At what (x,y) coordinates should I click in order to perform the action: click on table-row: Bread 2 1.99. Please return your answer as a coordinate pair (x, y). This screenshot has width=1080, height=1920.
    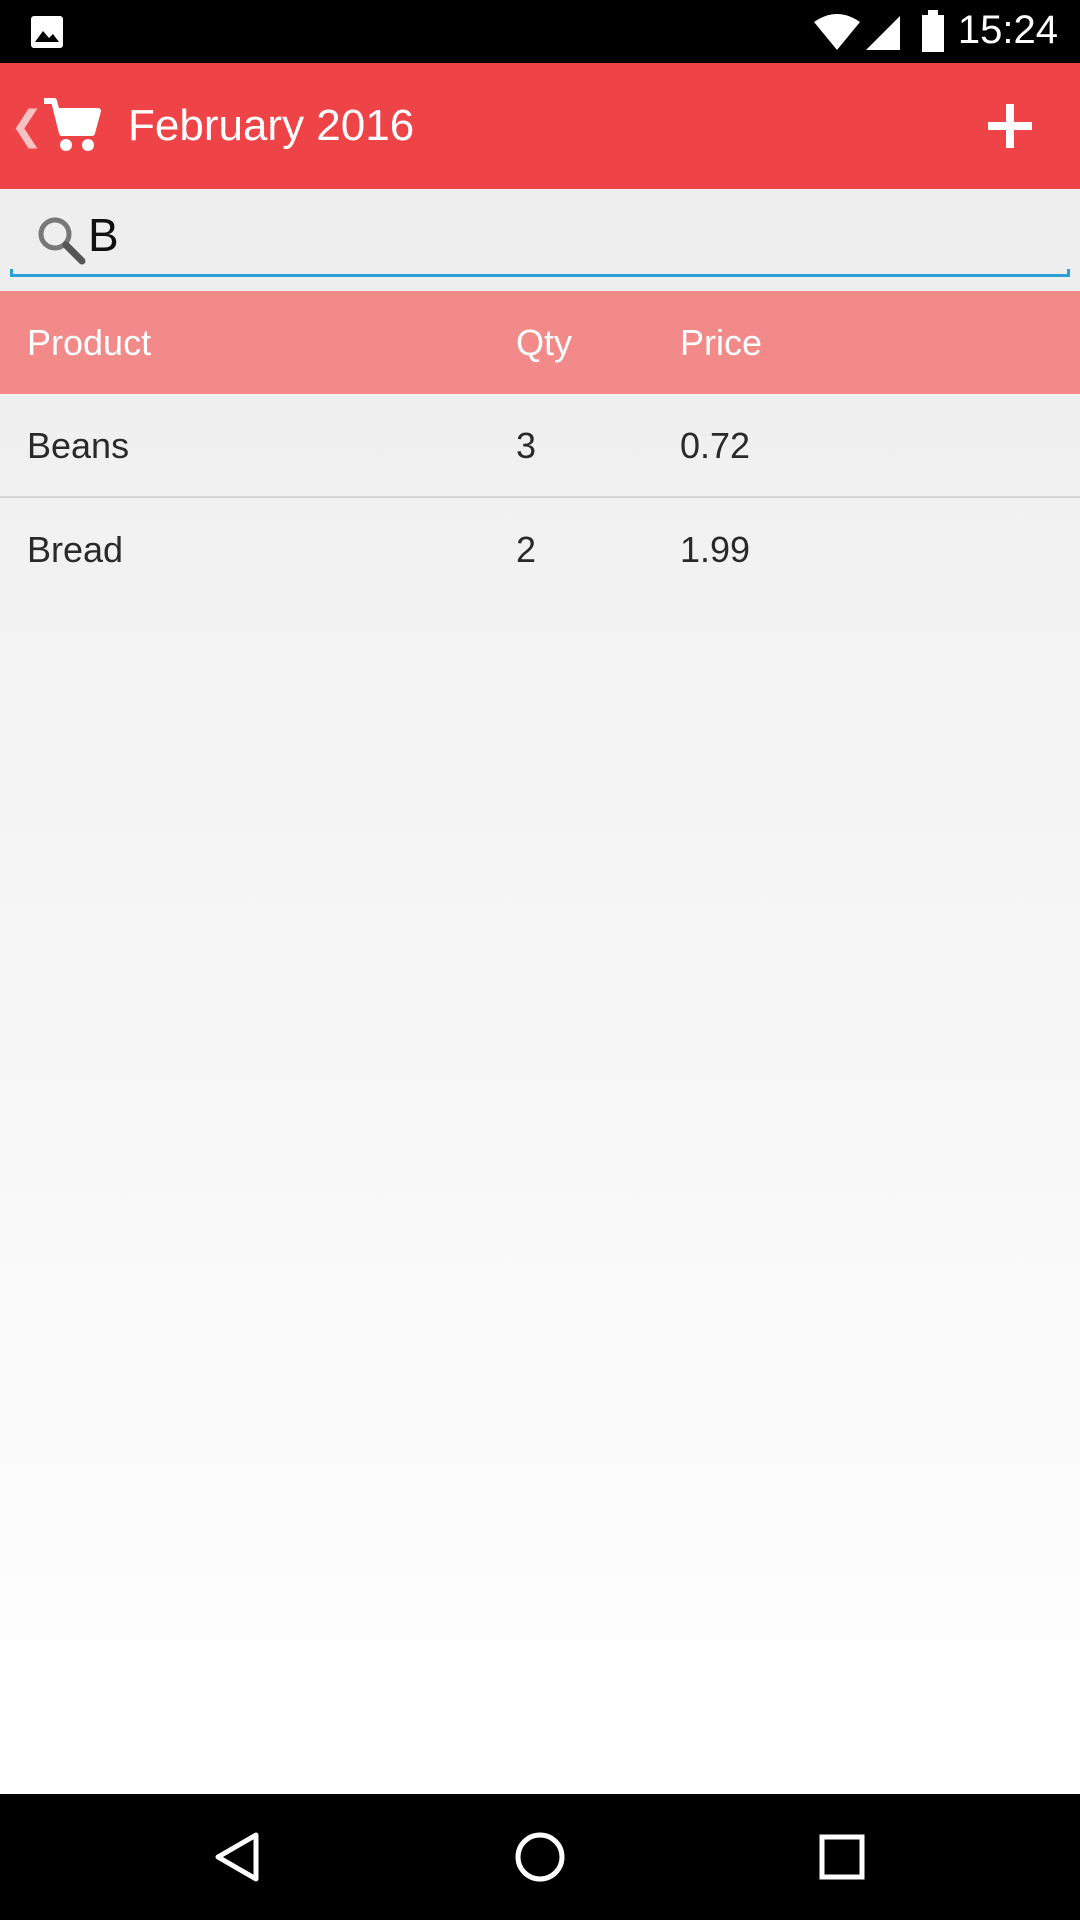
    Looking at the image, I should click on (540, 550).